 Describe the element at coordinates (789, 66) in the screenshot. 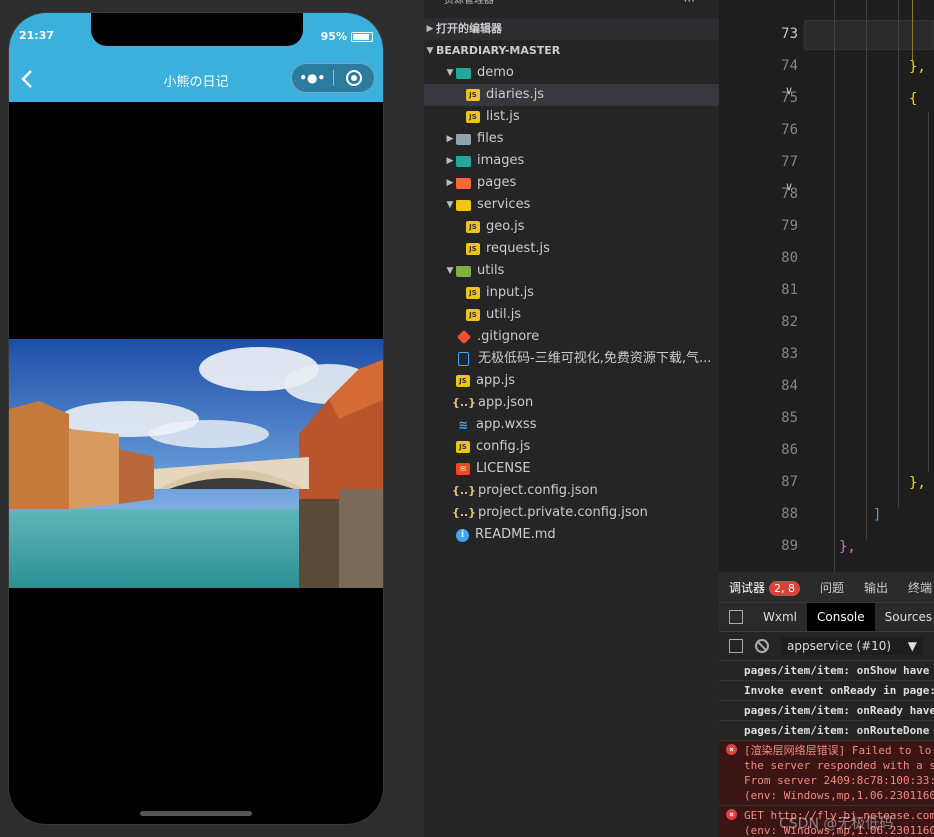

I see `line-number: 74` at that location.